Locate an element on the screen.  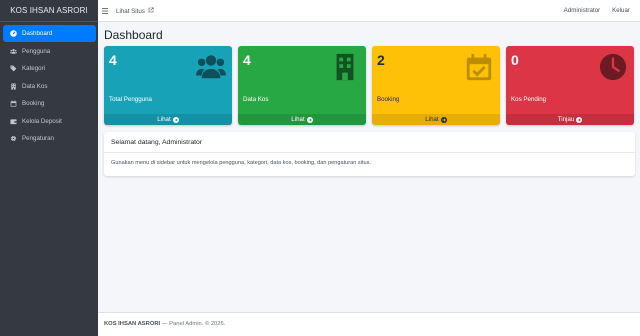
view-site-link: Lihat Situs is located at coordinates (135, 11).